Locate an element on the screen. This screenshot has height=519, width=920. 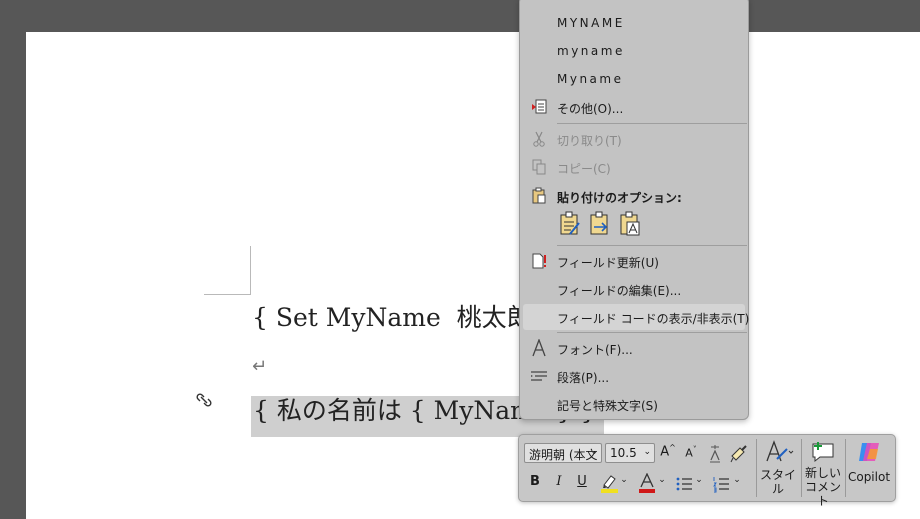
paste-option-group is located at coordinates (603, 225).